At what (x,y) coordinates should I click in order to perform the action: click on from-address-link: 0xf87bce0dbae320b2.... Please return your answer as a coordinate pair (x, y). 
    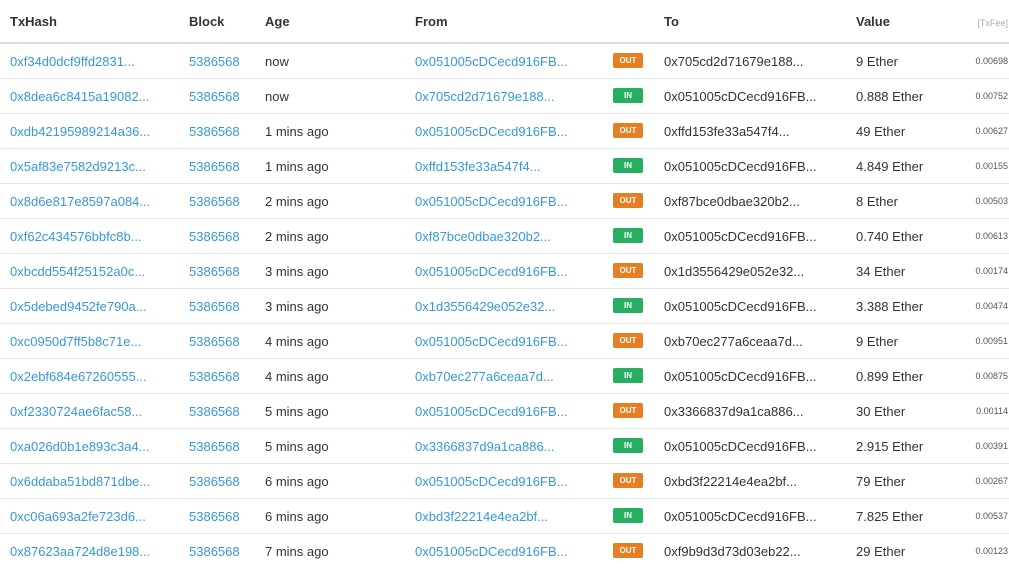
    Looking at the image, I should click on (483, 236).